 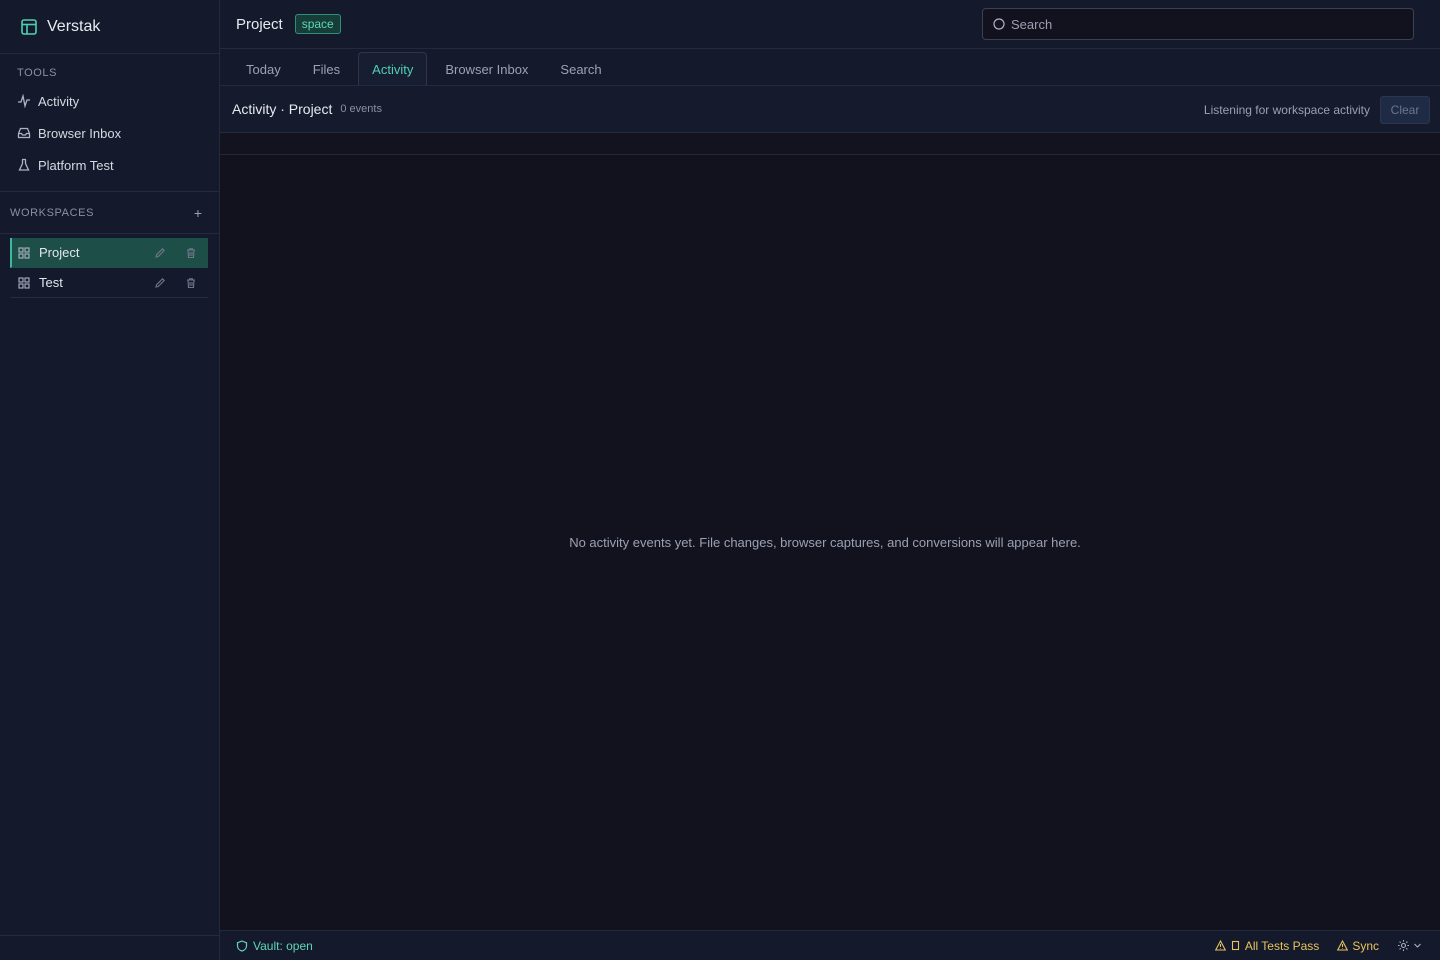 I want to click on workspaces-label: WORKSPACES, so click(x=52, y=212).